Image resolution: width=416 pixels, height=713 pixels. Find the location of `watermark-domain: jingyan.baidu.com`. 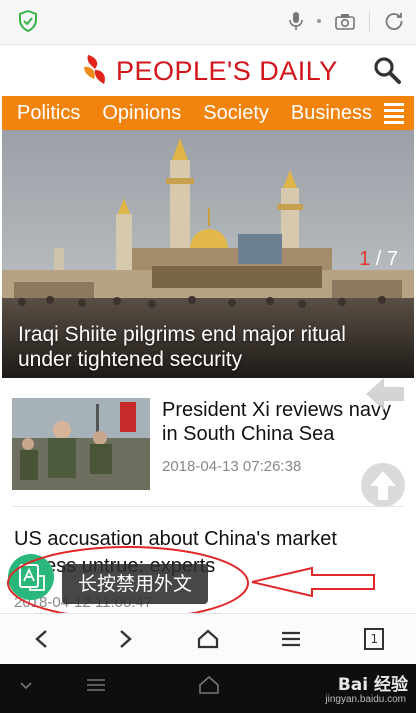

watermark-domain: jingyan.baidu.com is located at coordinates (365, 699).